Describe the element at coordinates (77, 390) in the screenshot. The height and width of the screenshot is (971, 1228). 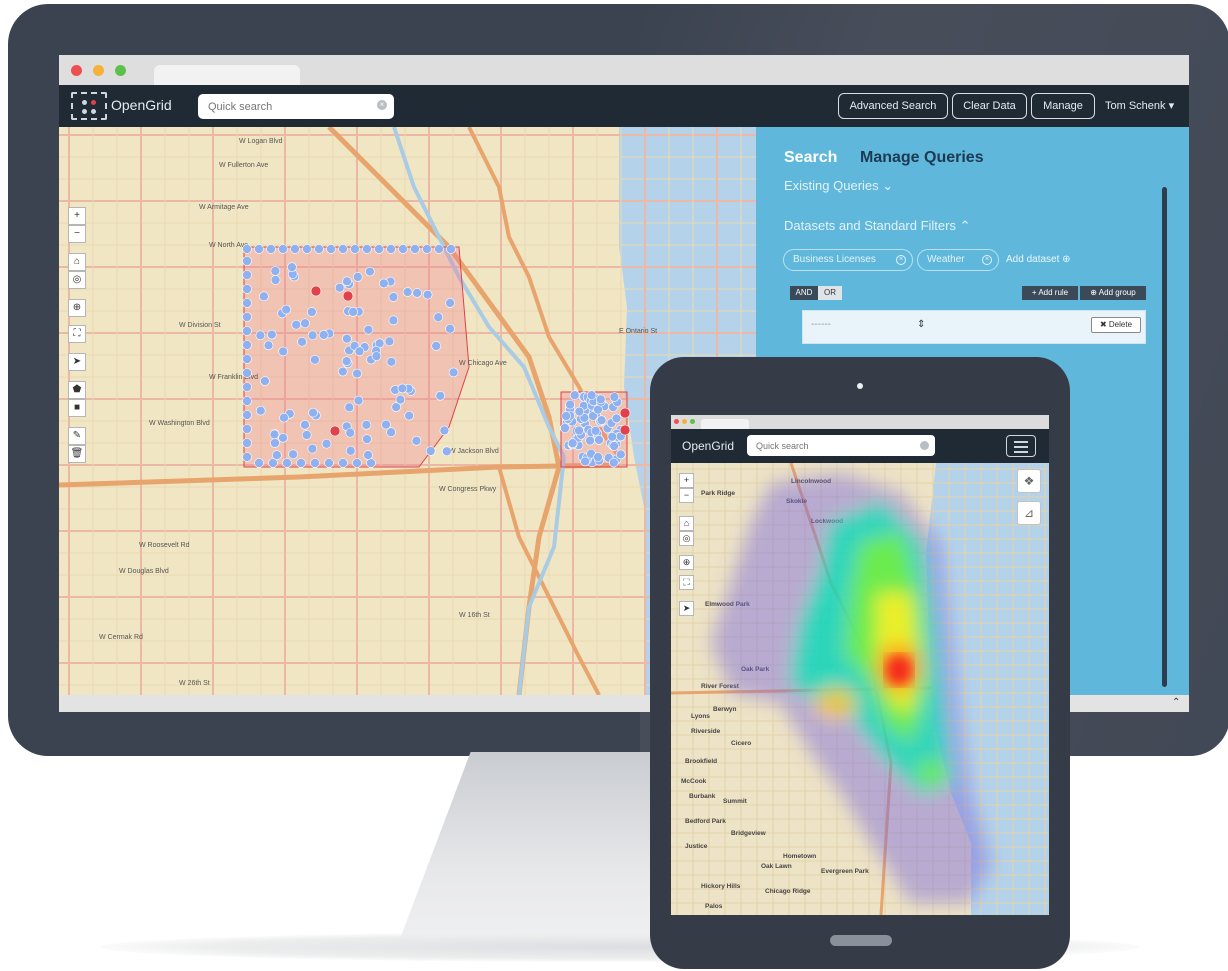
I see `draw-polygon-icon: ⬟` at that location.